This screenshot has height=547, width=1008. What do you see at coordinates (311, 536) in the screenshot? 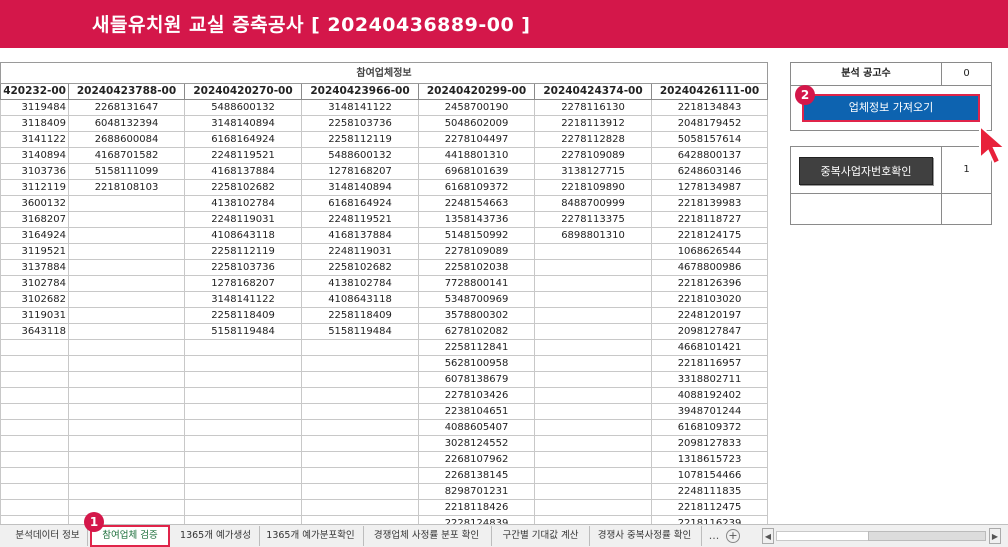
I see `sheet-tab: 1365개 예가분포확인` at bounding box center [311, 536].